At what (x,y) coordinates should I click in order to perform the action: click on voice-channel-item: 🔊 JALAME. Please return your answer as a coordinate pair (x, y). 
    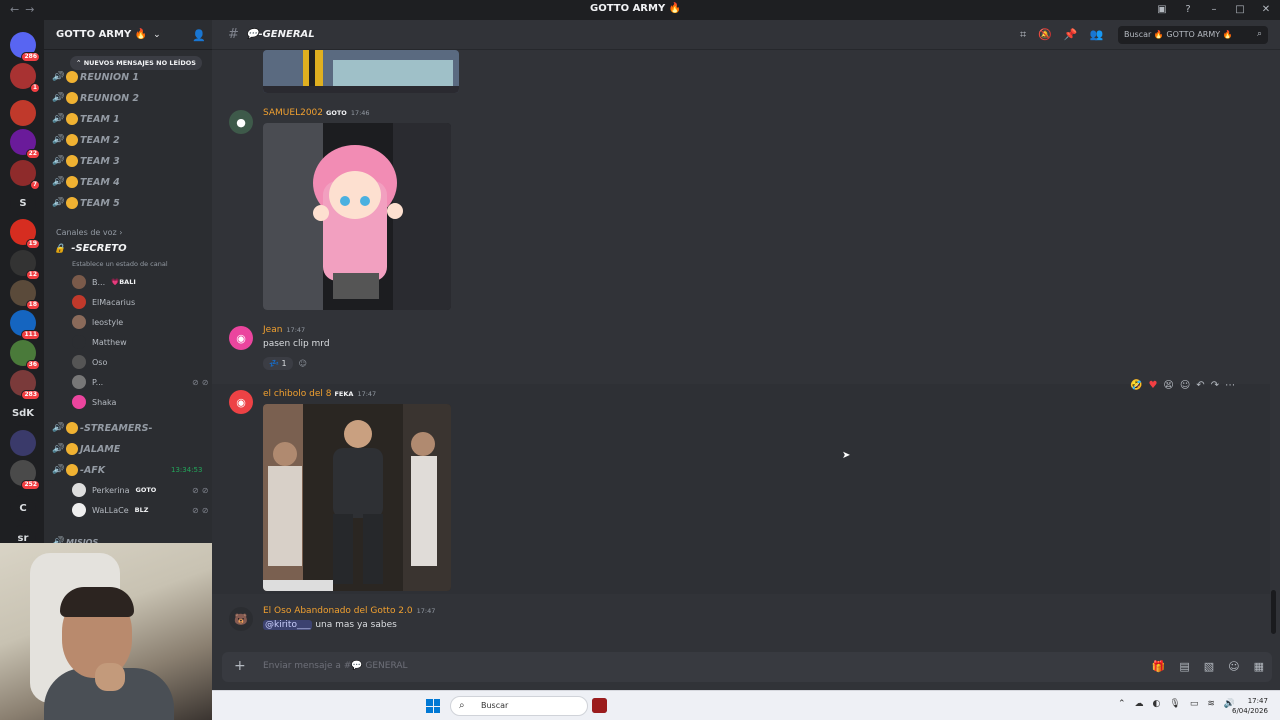
    Looking at the image, I should click on (86, 449).